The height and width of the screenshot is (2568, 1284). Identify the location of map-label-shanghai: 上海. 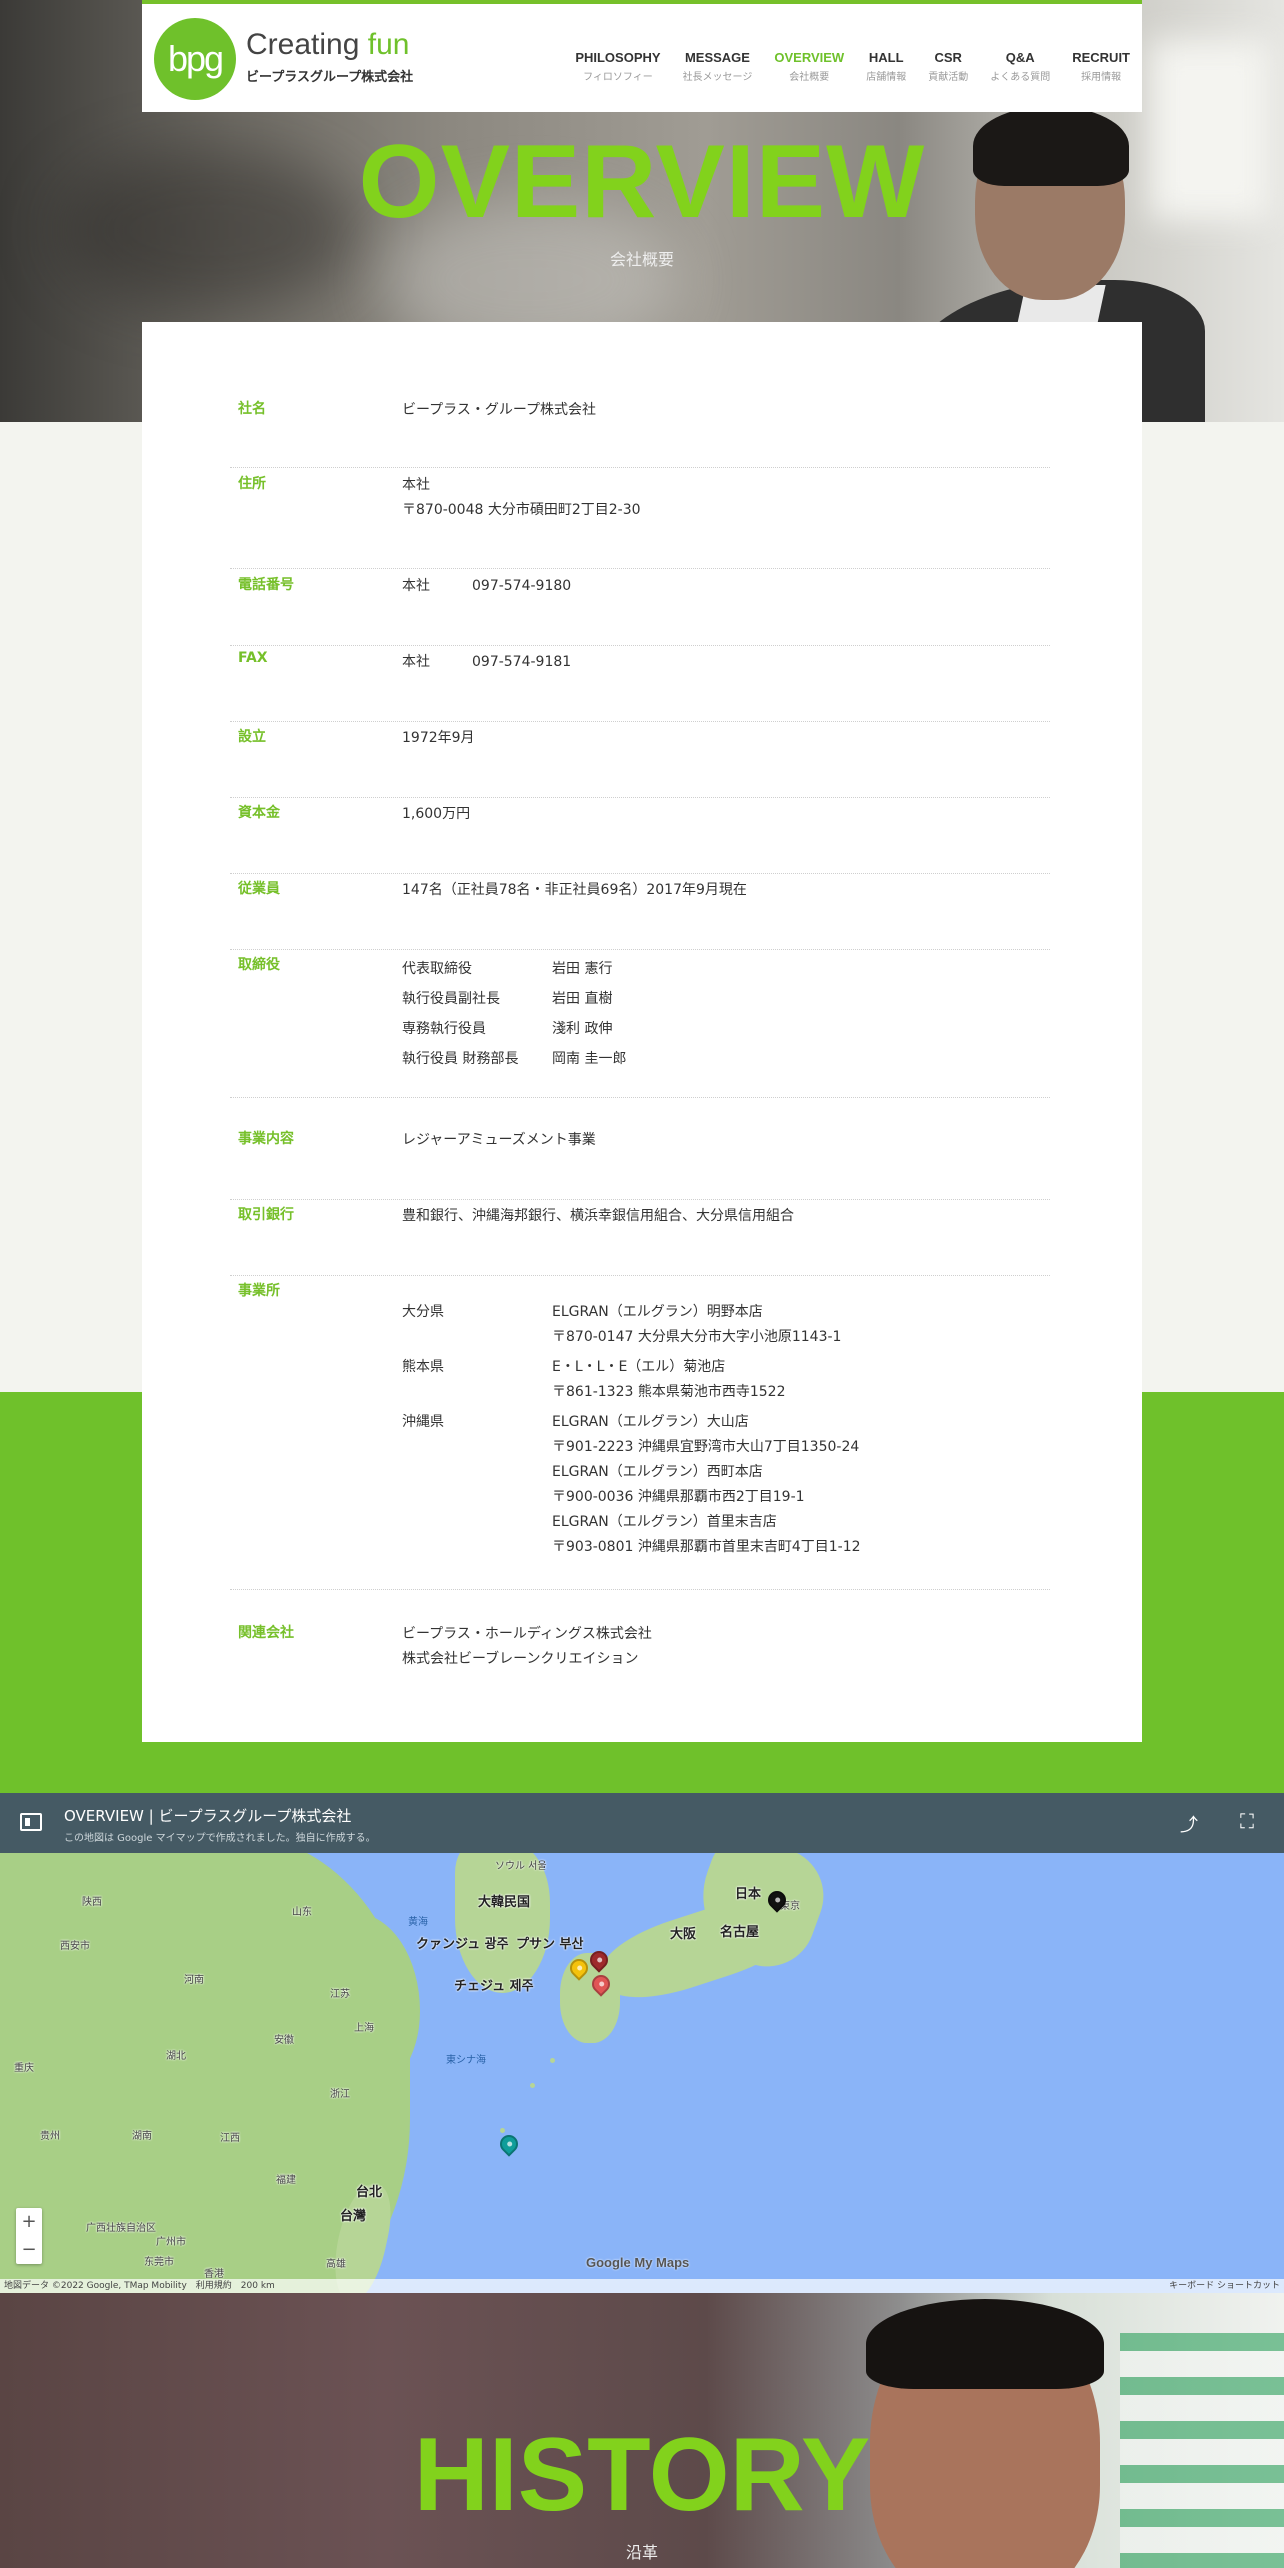
(364, 2028).